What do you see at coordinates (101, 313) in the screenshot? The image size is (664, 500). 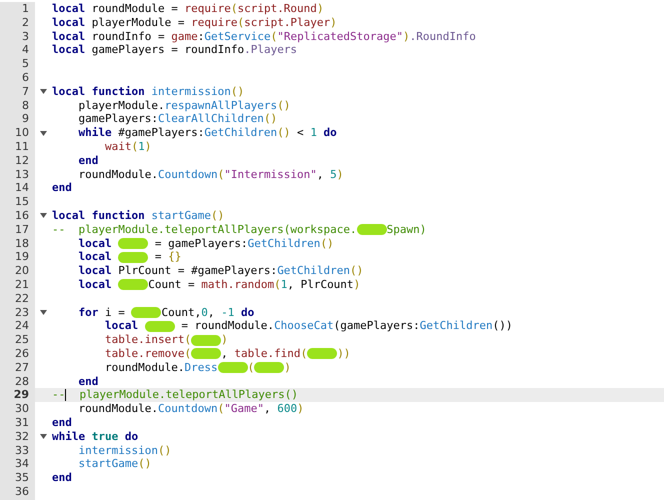 I see `code-text: for i =` at bounding box center [101, 313].